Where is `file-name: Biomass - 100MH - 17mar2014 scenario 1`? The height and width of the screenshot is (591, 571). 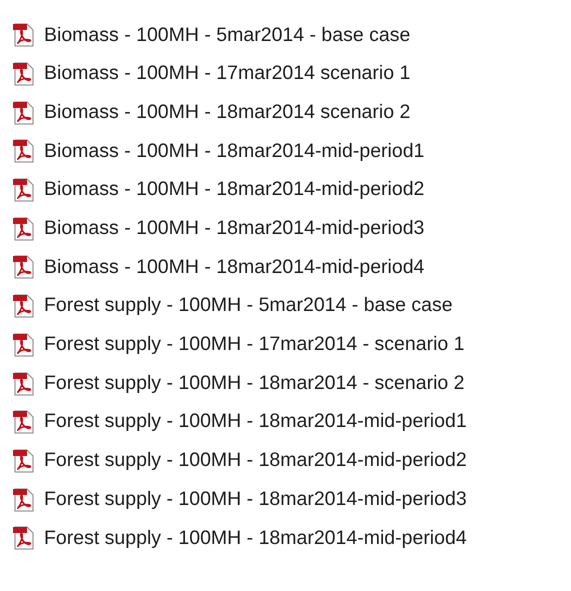 file-name: Biomass - 100MH - 17mar2014 scenario 1 is located at coordinates (227, 74).